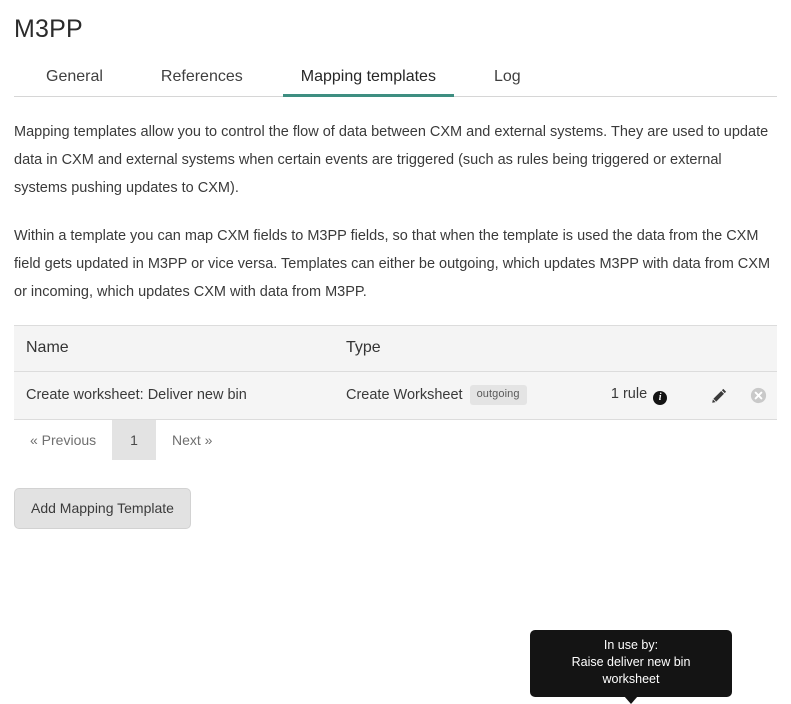  What do you see at coordinates (74, 82) in the screenshot?
I see `tab-general: General` at bounding box center [74, 82].